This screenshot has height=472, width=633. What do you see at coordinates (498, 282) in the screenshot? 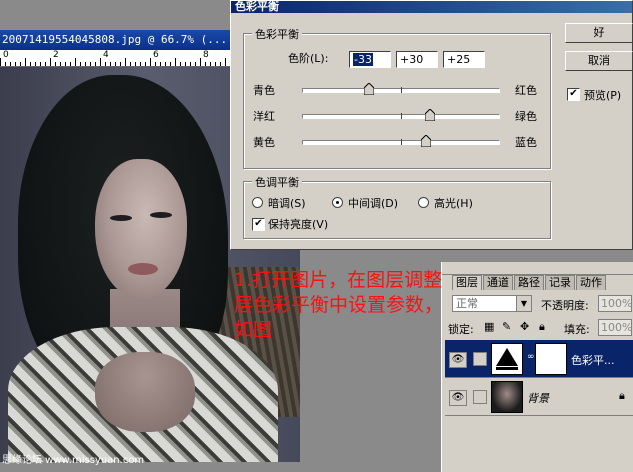
I see `tab-channels: 通道` at bounding box center [498, 282].